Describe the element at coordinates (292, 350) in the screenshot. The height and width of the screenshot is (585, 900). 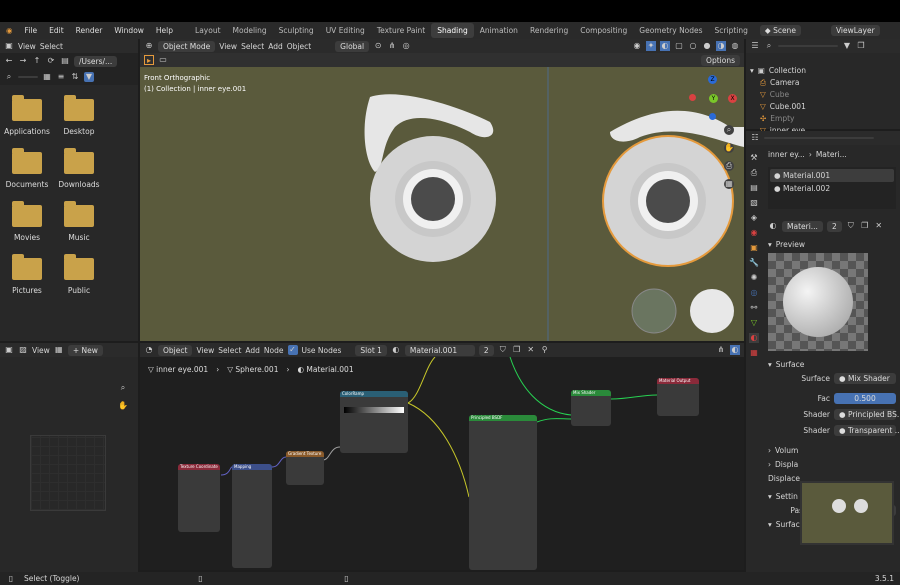
I see `checkbox-checked-icon: ✓` at that location.